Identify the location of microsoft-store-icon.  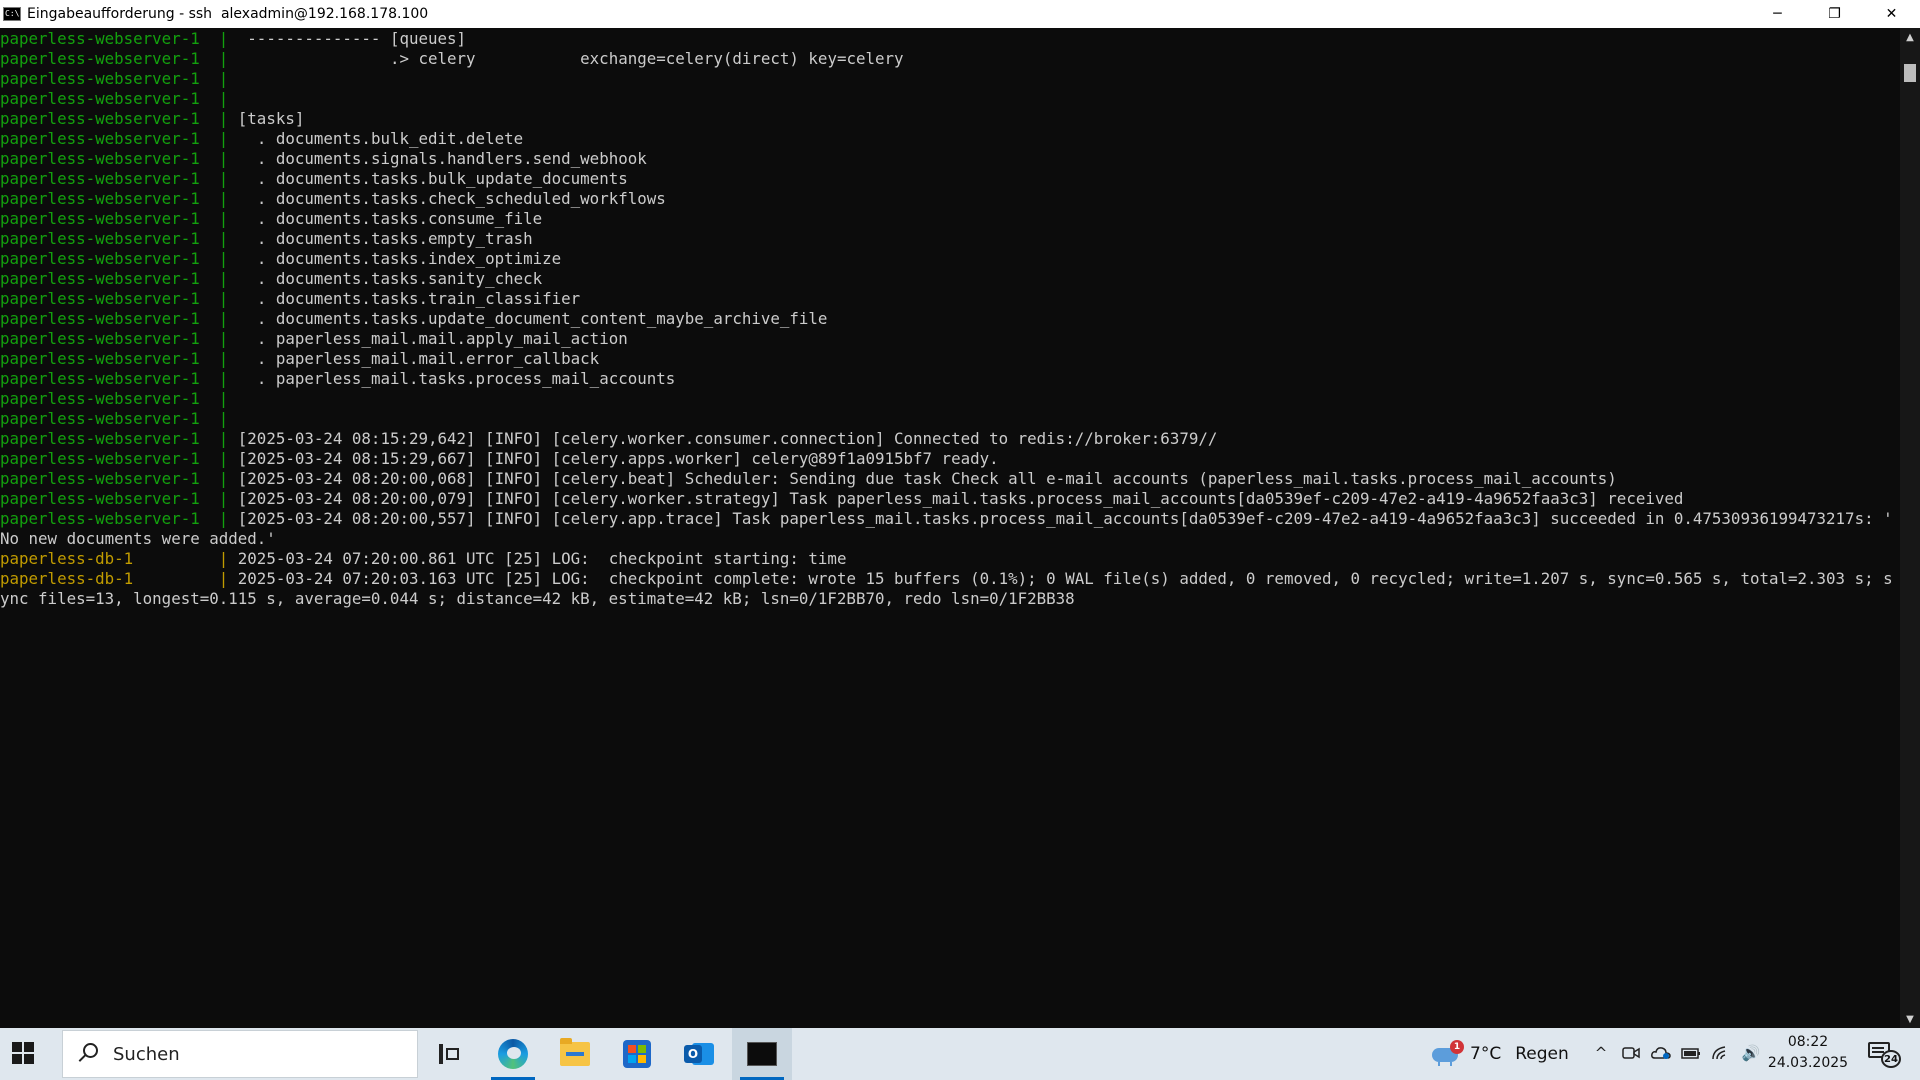
(637, 1054).